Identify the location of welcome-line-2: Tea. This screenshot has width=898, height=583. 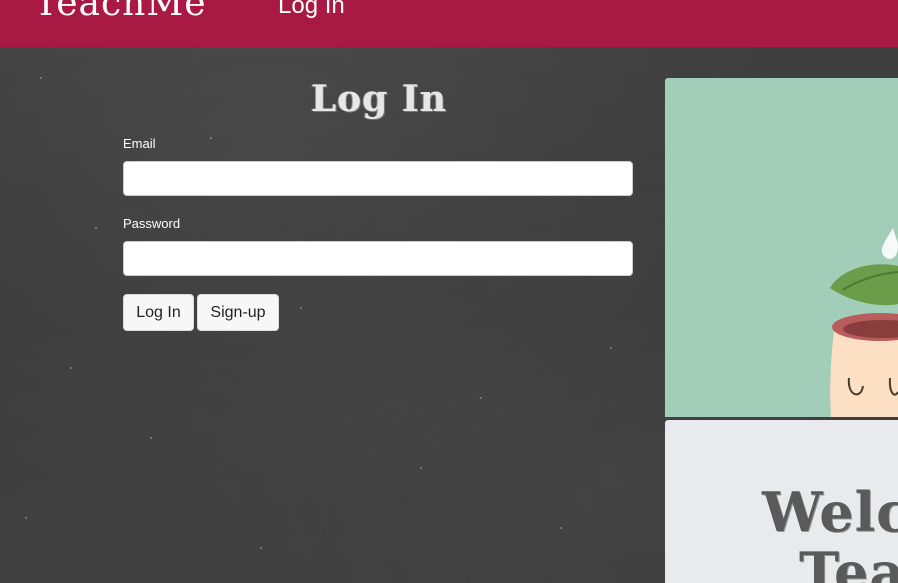
(848, 561).